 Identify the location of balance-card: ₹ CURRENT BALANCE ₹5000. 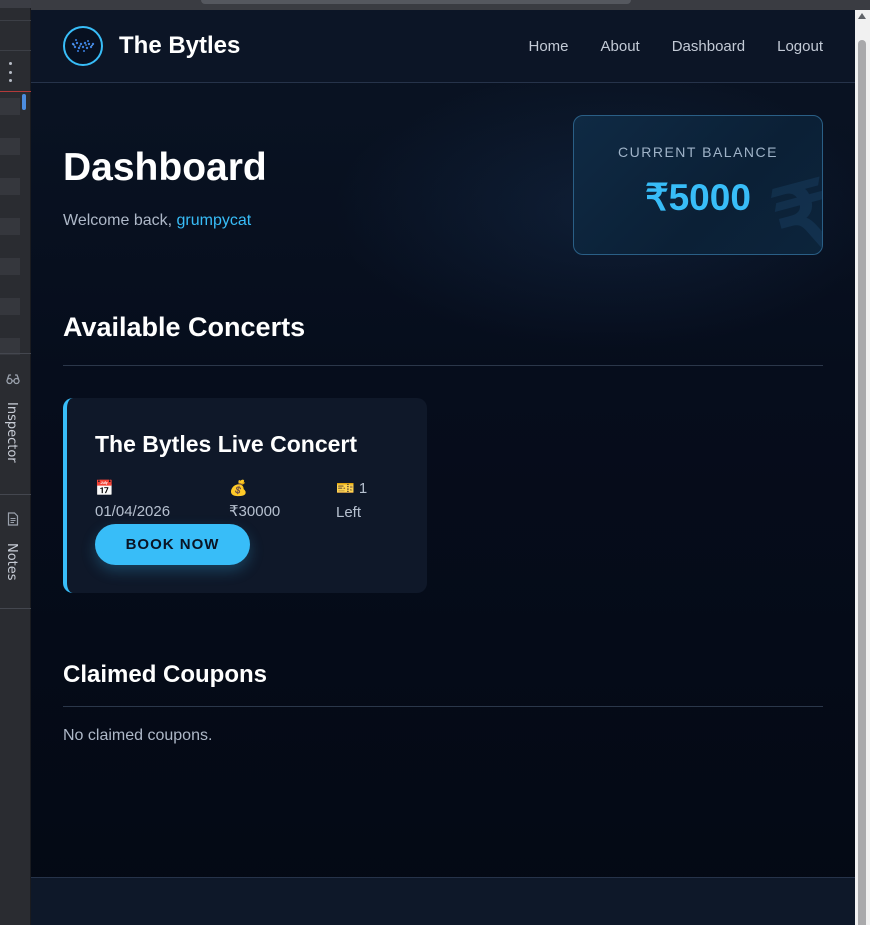
(698, 185).